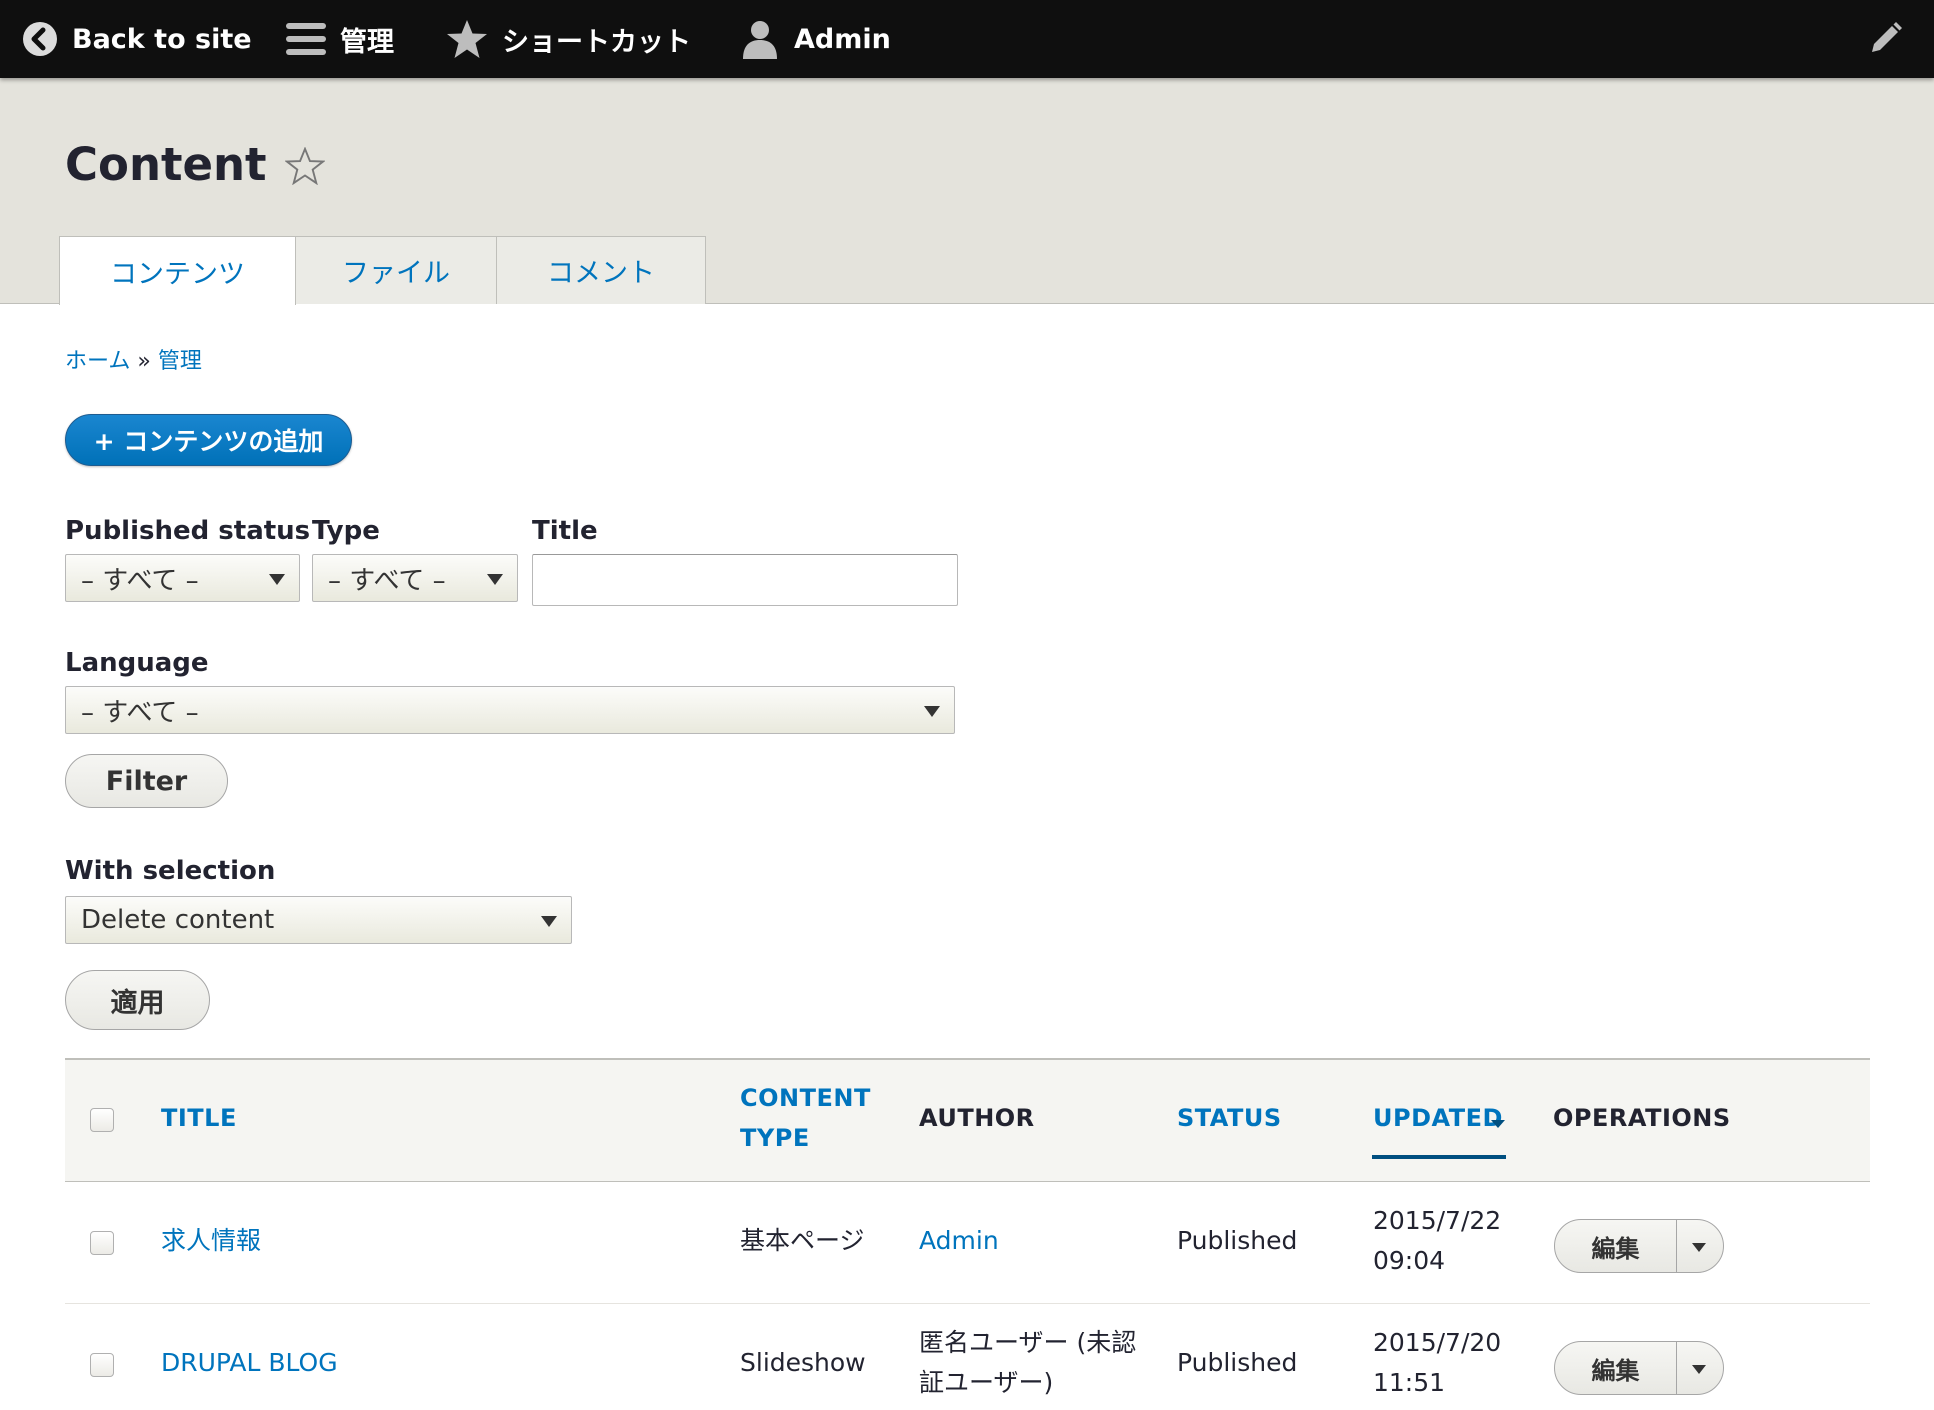 The width and height of the screenshot is (1934, 1410). I want to click on column-header-updated: UPDATED, so click(1438, 1118).